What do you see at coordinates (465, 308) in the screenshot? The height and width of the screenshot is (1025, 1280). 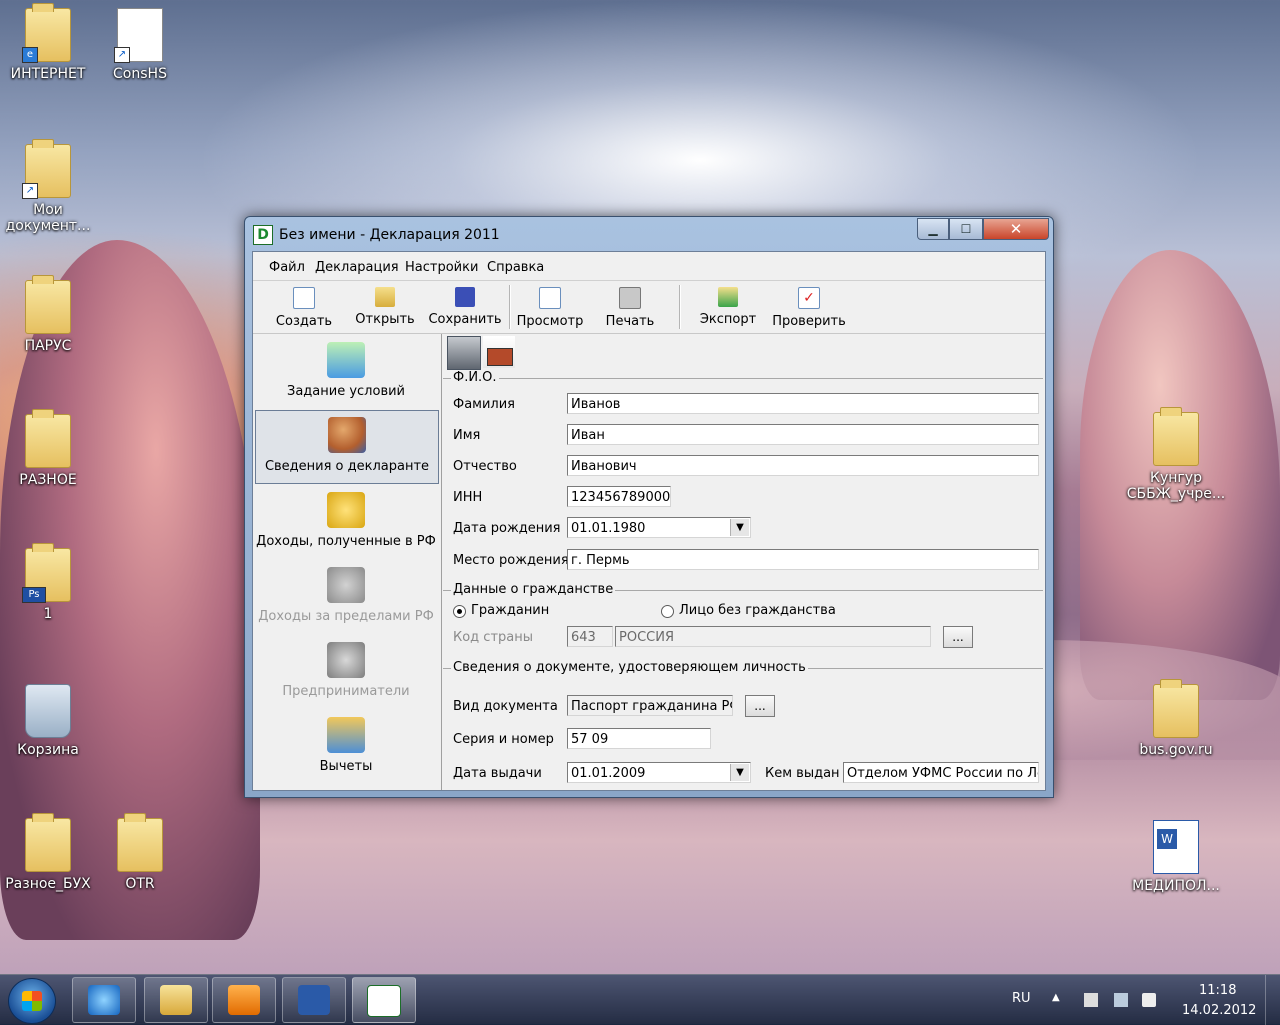 I see `save-button: Сохранить` at bounding box center [465, 308].